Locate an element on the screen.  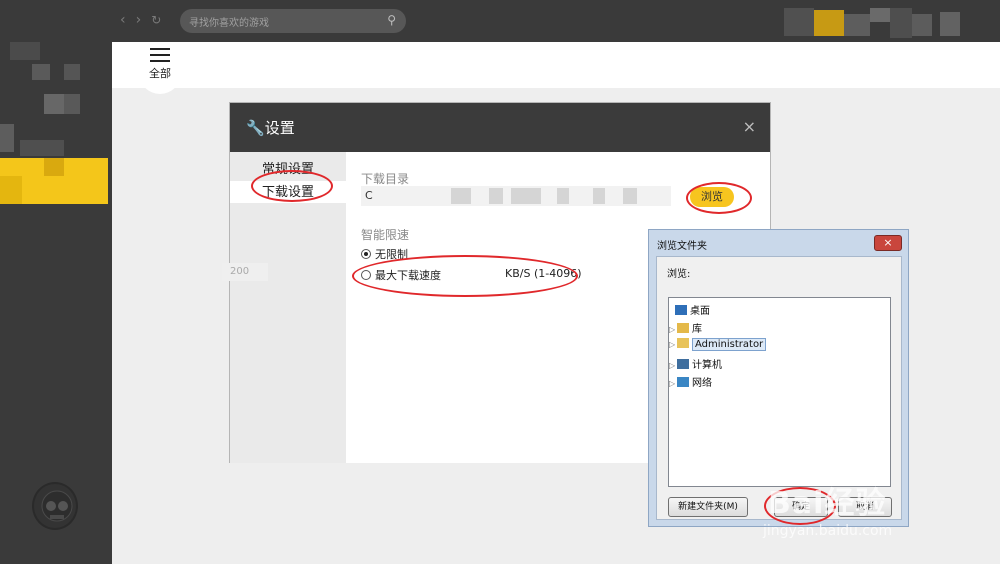
download-dir-value: C is located at coordinates (369, 195).